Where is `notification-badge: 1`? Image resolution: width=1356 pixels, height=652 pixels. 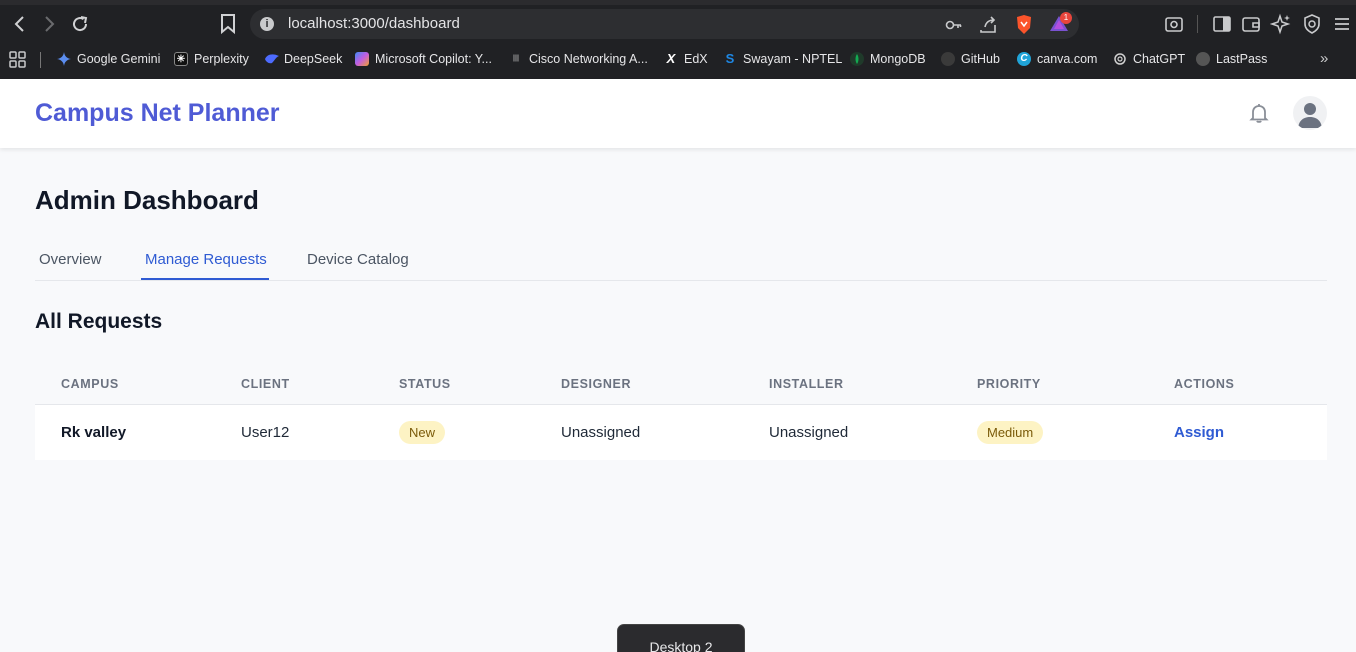
notification-badge: 1 is located at coordinates (1066, 18).